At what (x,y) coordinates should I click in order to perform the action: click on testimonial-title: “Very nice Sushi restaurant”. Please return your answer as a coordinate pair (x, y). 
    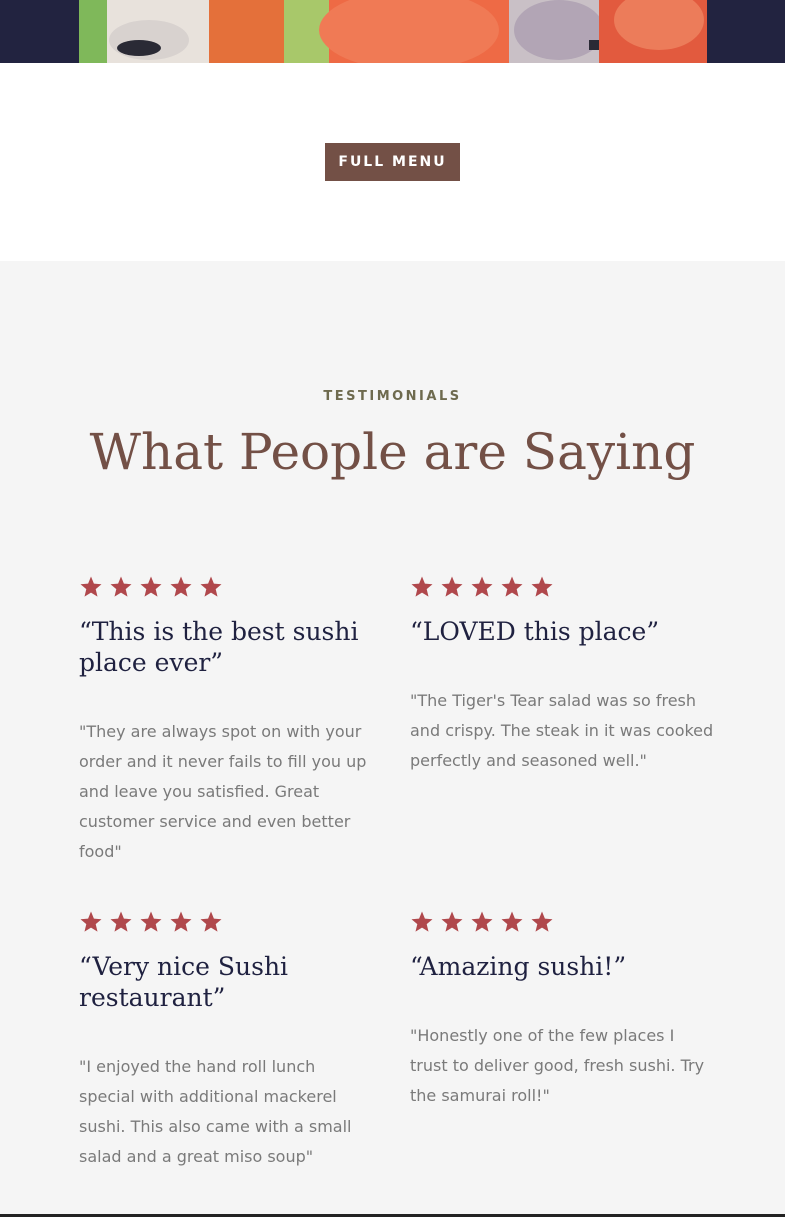
    Looking at the image, I should click on (184, 982).